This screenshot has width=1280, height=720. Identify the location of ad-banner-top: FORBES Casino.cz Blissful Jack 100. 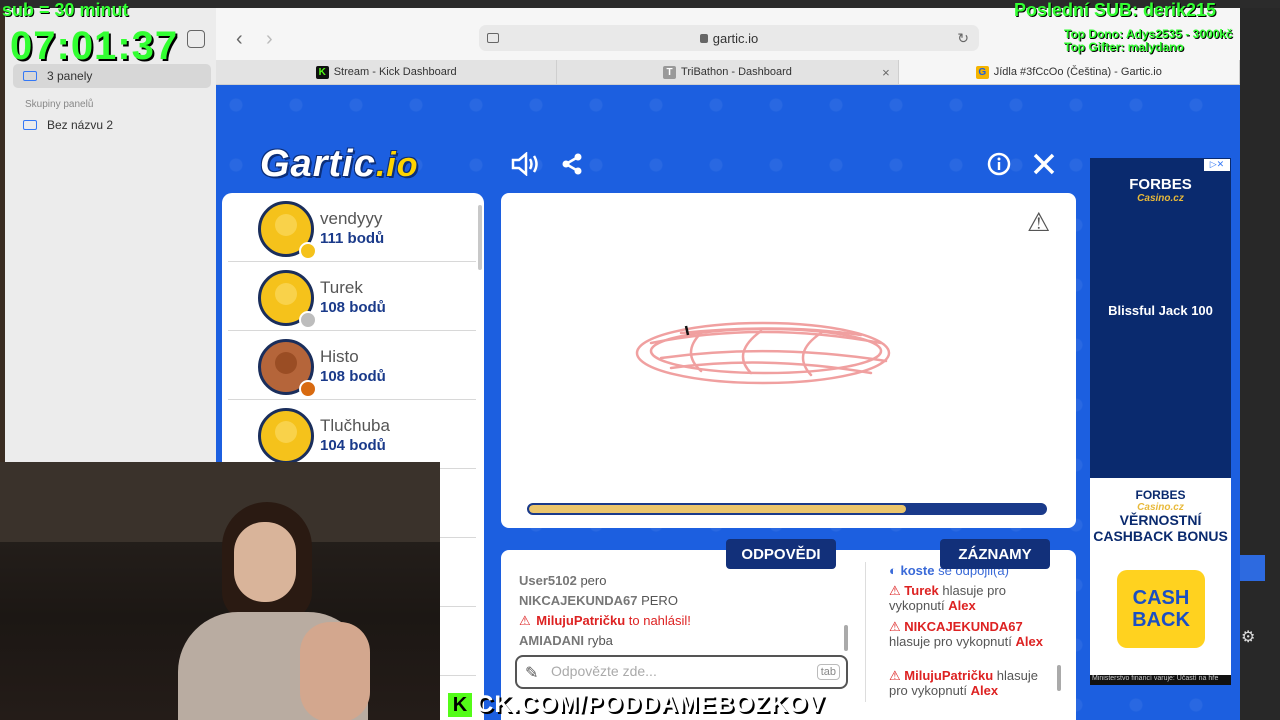
(1160, 318).